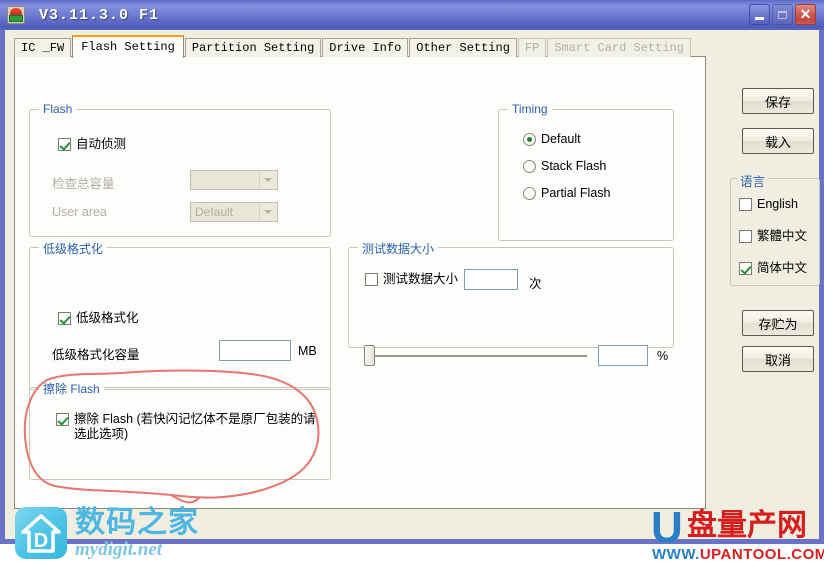  What do you see at coordinates (529, 193) in the screenshot?
I see `radio-dot-partial-flash` at bounding box center [529, 193].